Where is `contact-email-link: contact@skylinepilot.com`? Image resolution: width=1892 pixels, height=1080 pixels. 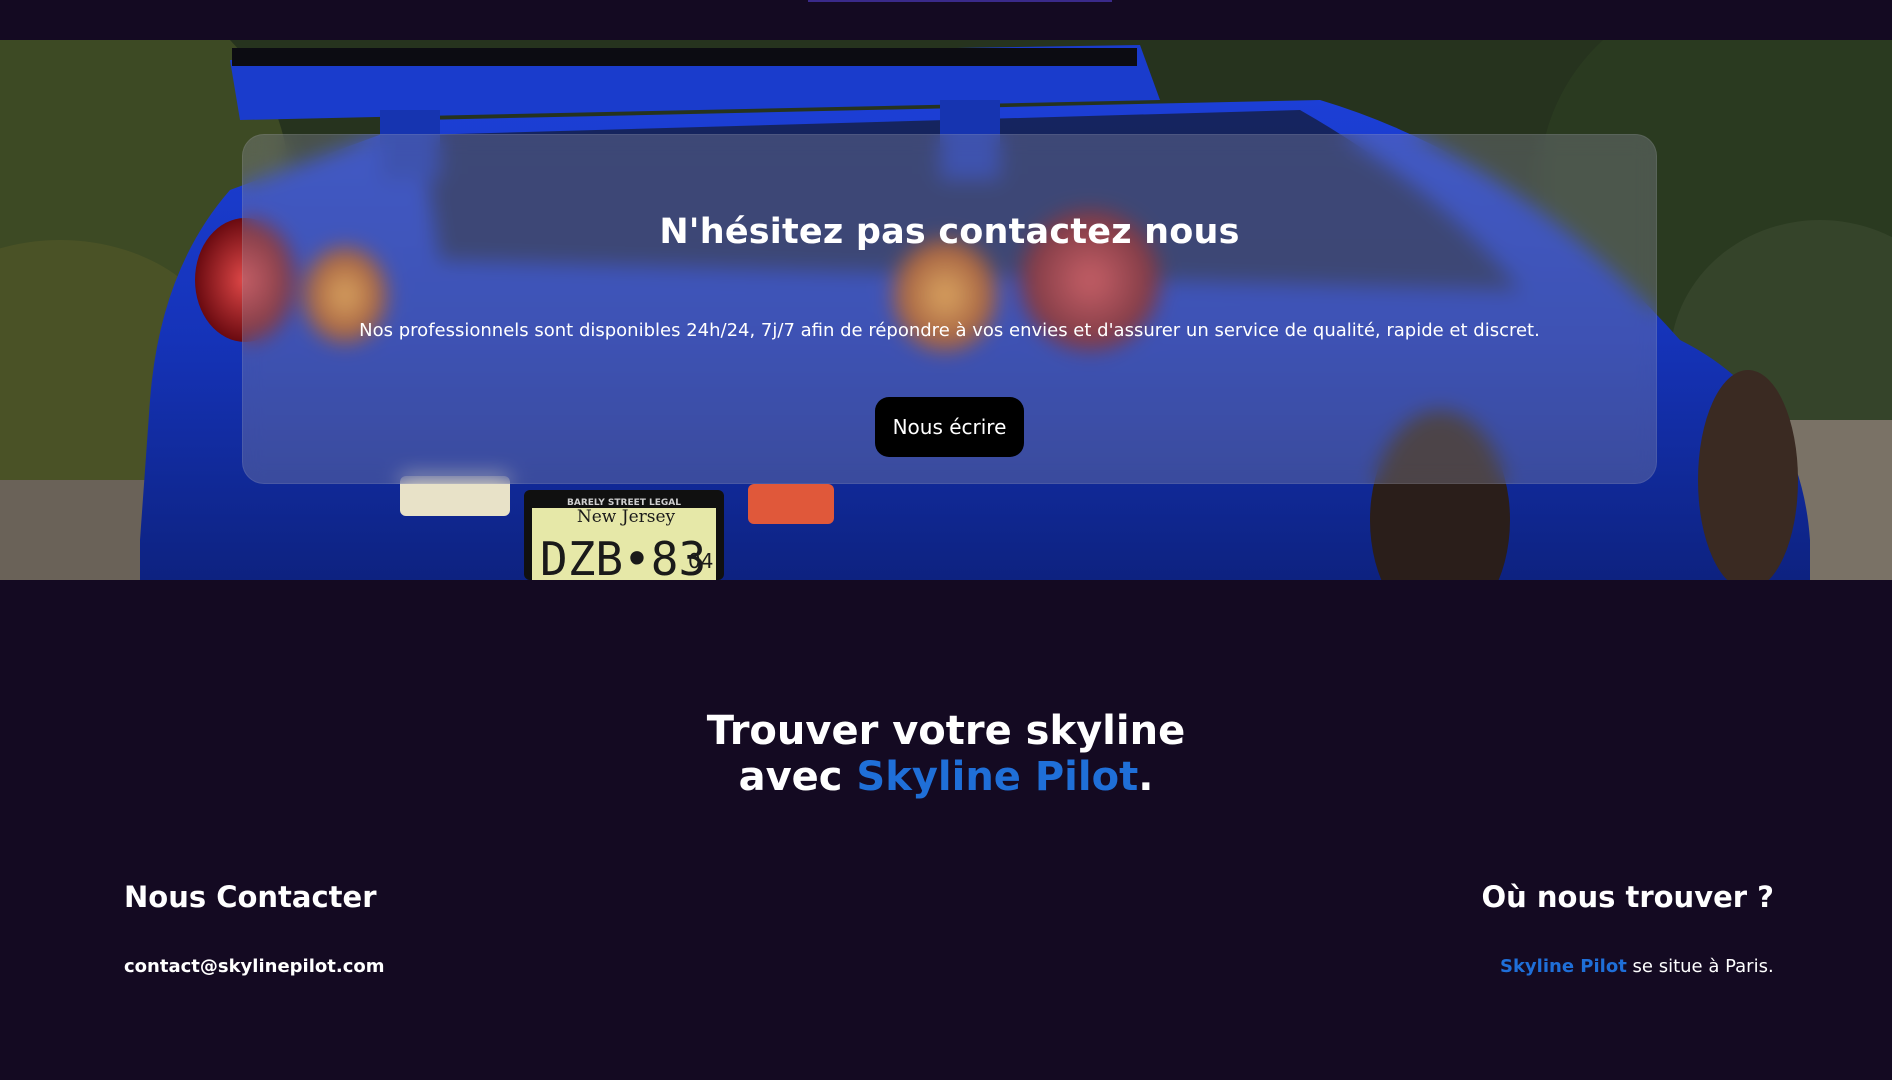 contact-email-link: contact@skylinepilot.com is located at coordinates (254, 966).